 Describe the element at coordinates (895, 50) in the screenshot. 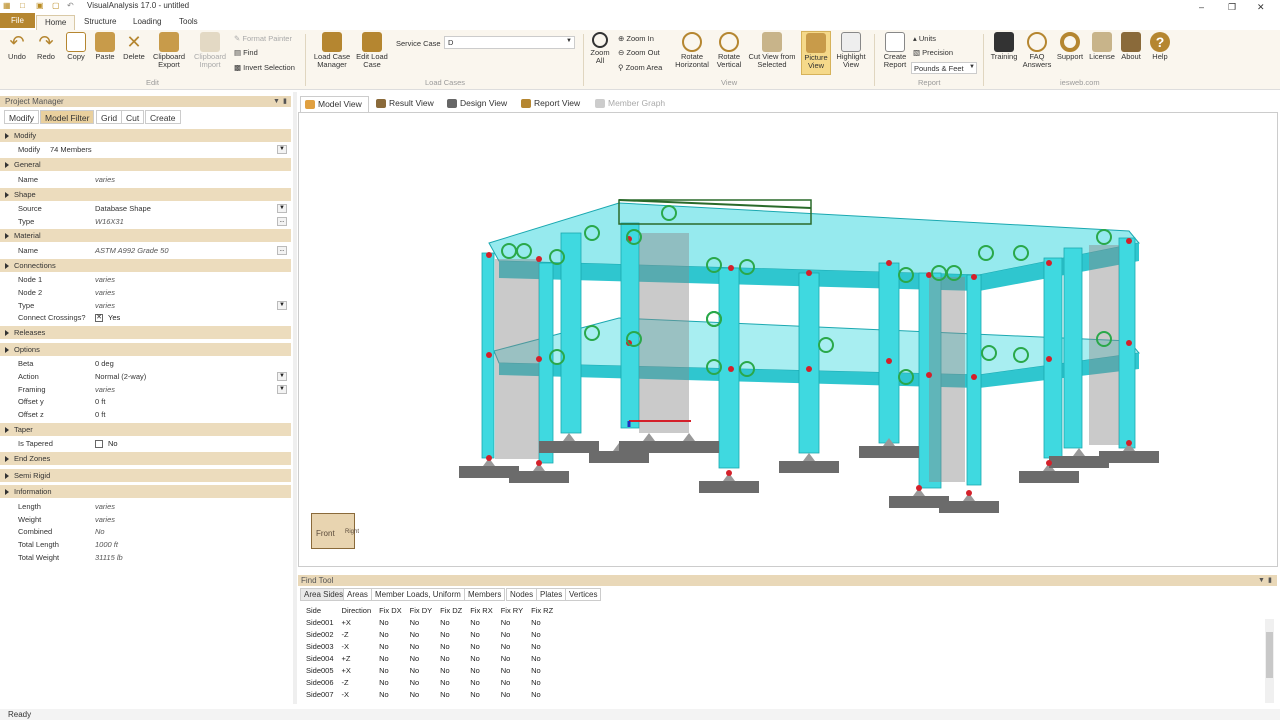

I see `create-report-button: Create Report` at that location.